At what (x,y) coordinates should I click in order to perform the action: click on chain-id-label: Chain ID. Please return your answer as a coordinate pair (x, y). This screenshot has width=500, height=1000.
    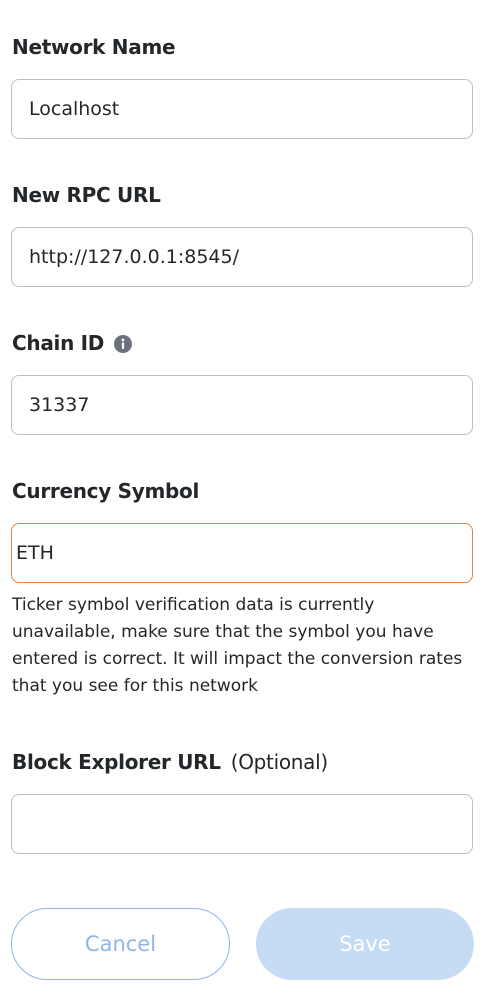
    Looking at the image, I should click on (72, 343).